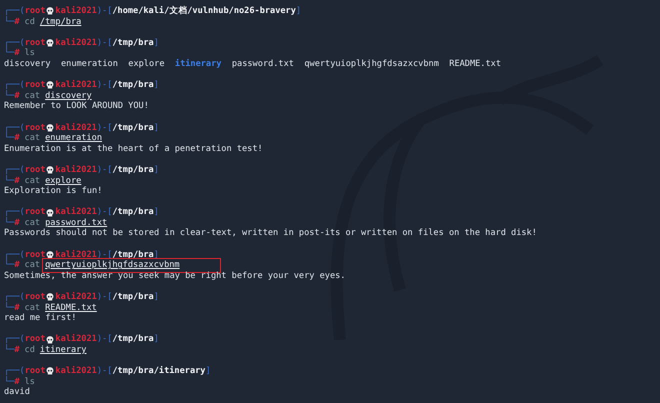 This screenshot has height=403, width=660. I want to click on command-argument: qwertyuioplkjhgfdsazxcvbnm, so click(131, 265).